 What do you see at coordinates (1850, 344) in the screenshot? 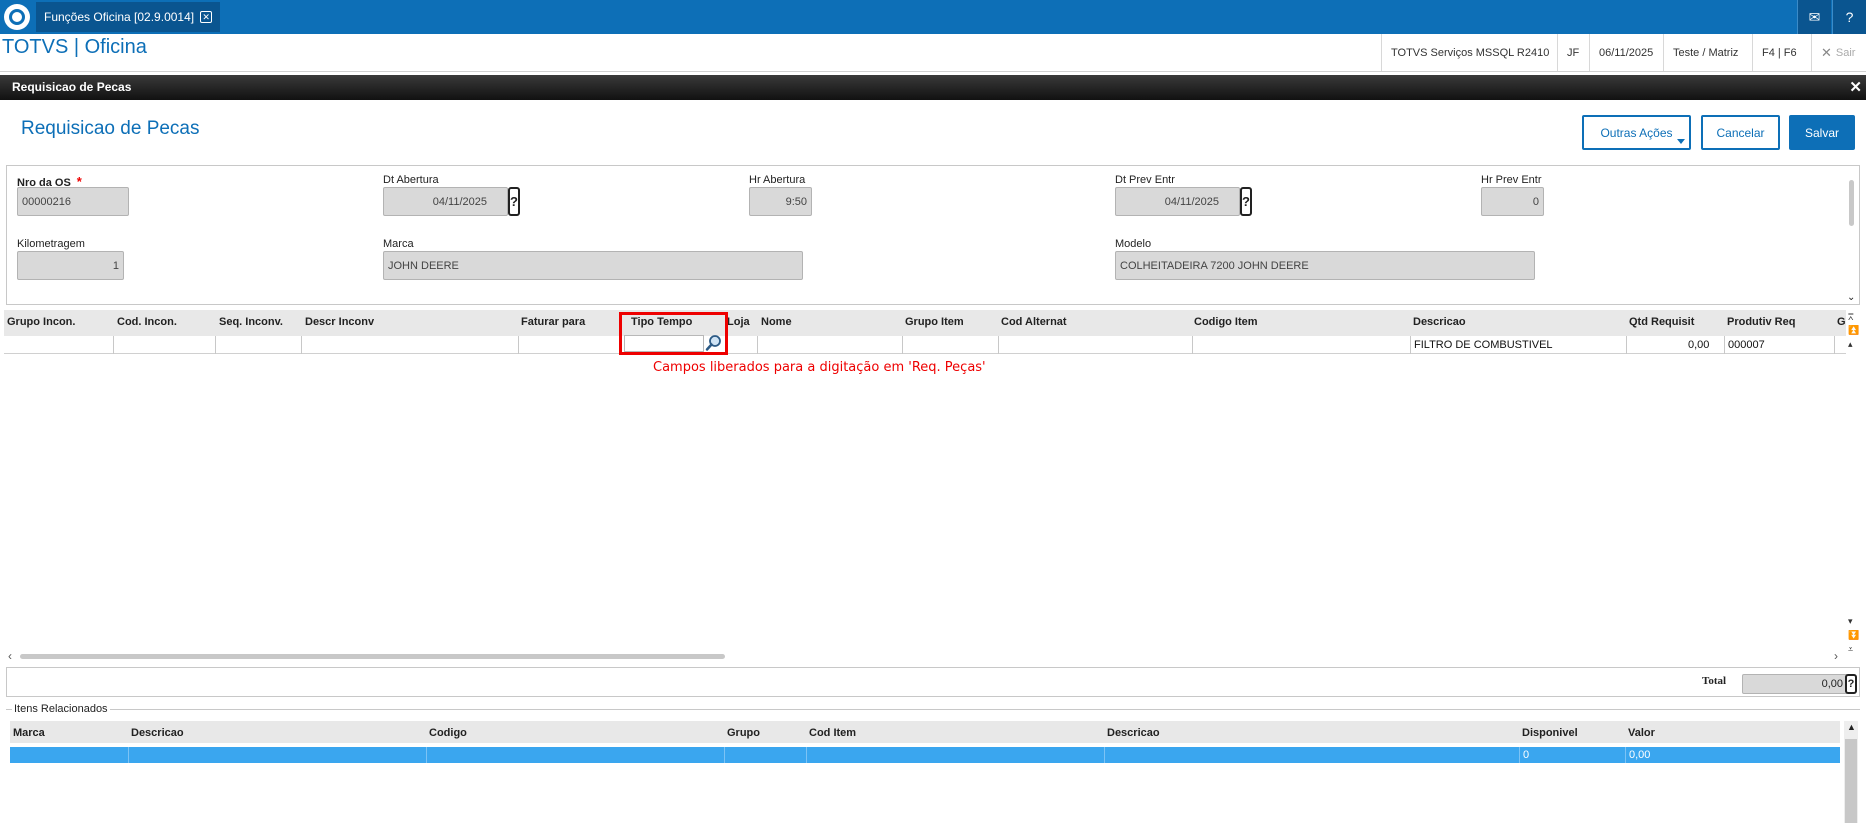
I see `scroll-up-icon: ▴` at bounding box center [1850, 344].